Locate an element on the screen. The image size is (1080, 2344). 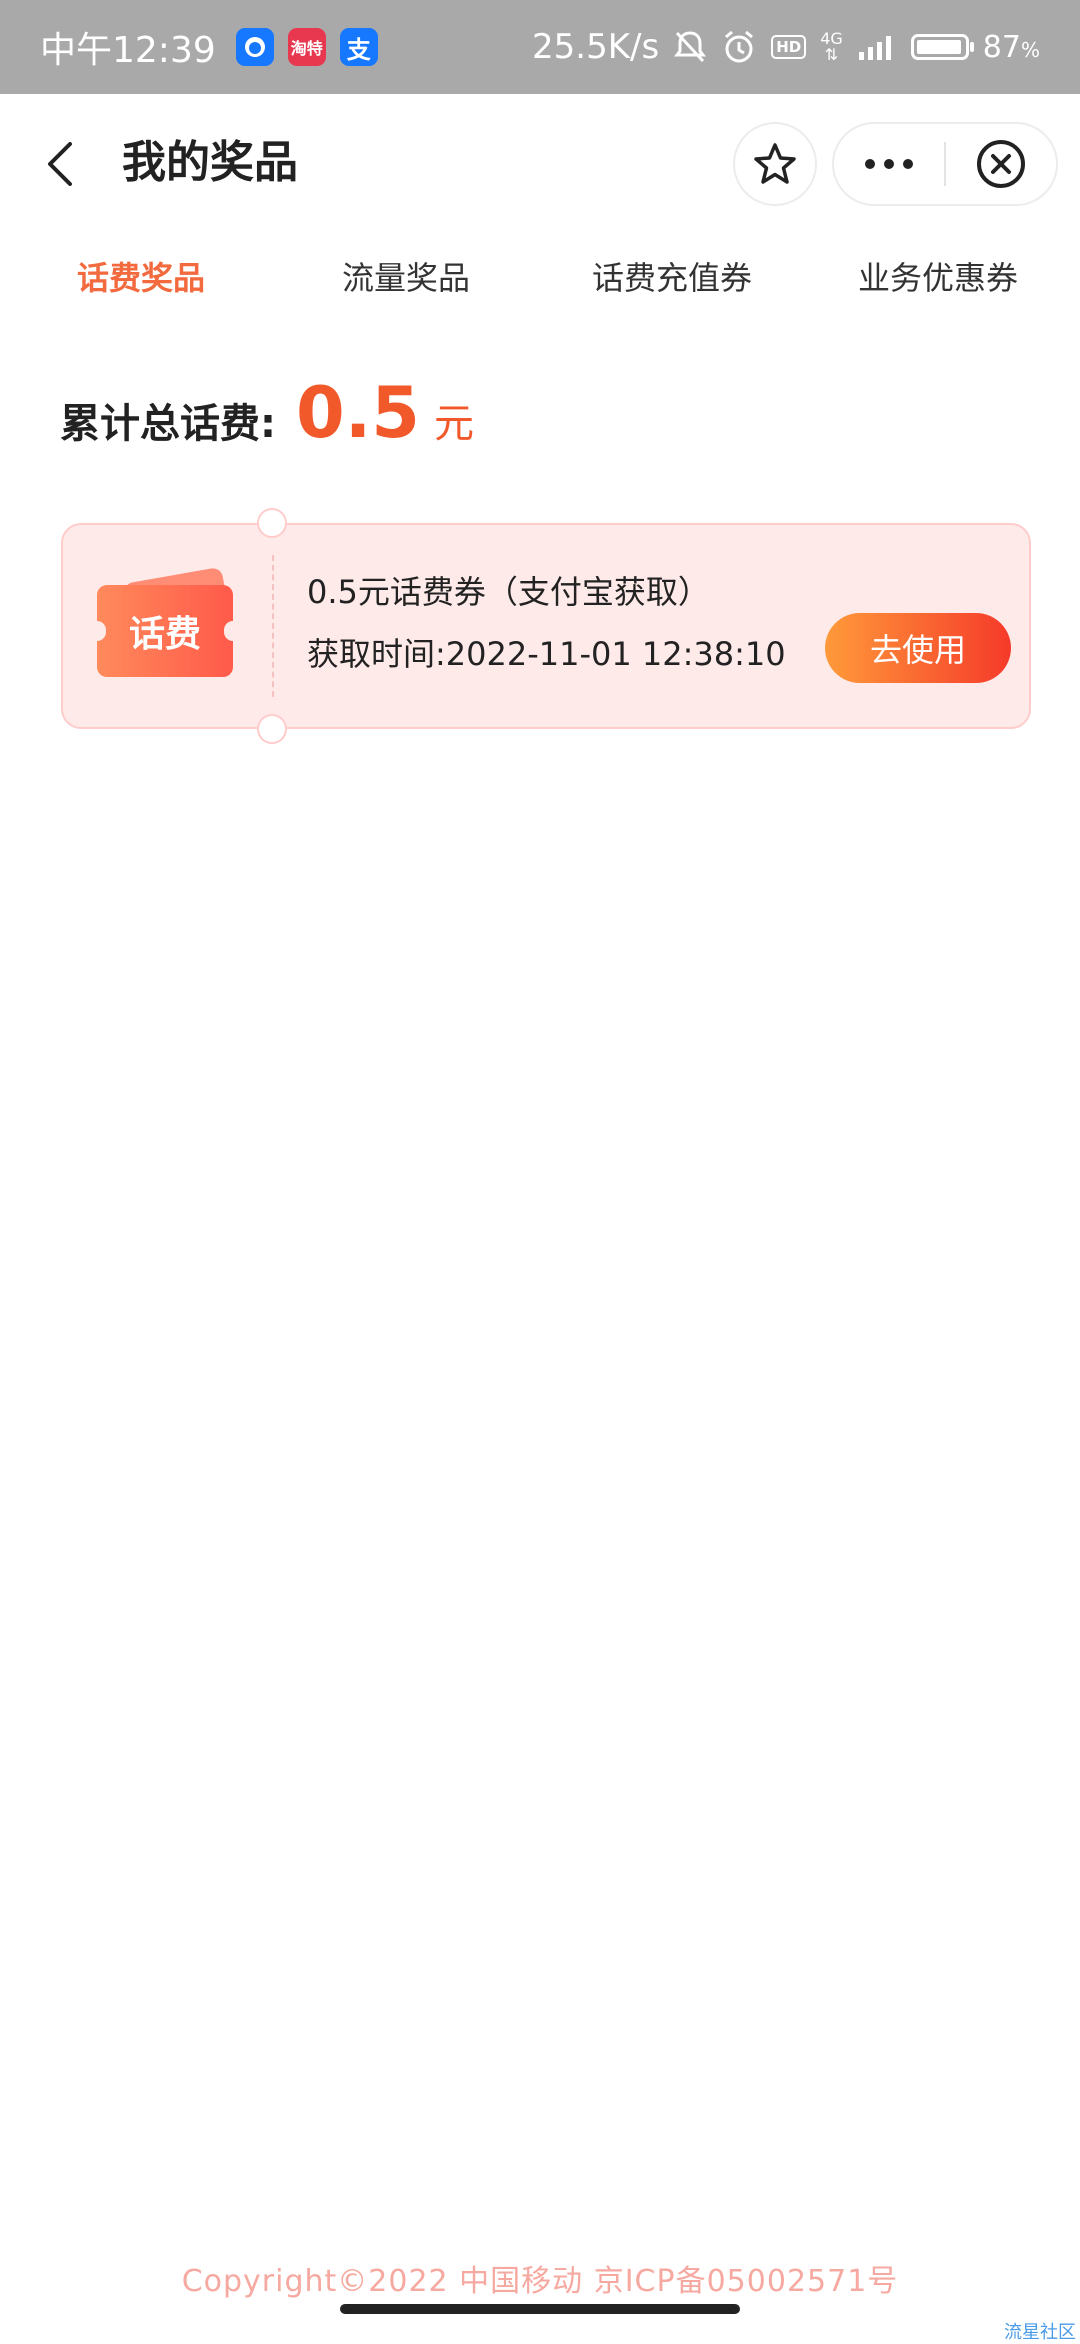
favorite-button is located at coordinates (775, 164).